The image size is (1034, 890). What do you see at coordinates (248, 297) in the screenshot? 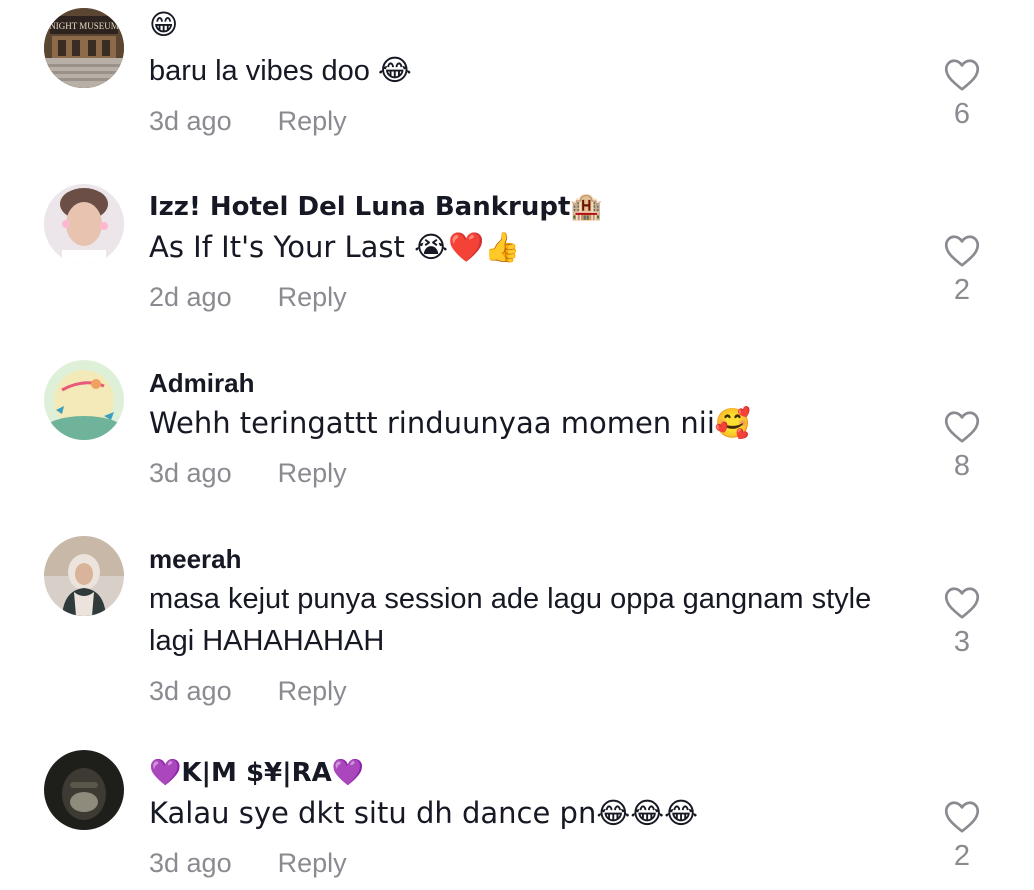
I see `comment-meta: 2d ago Reply` at bounding box center [248, 297].